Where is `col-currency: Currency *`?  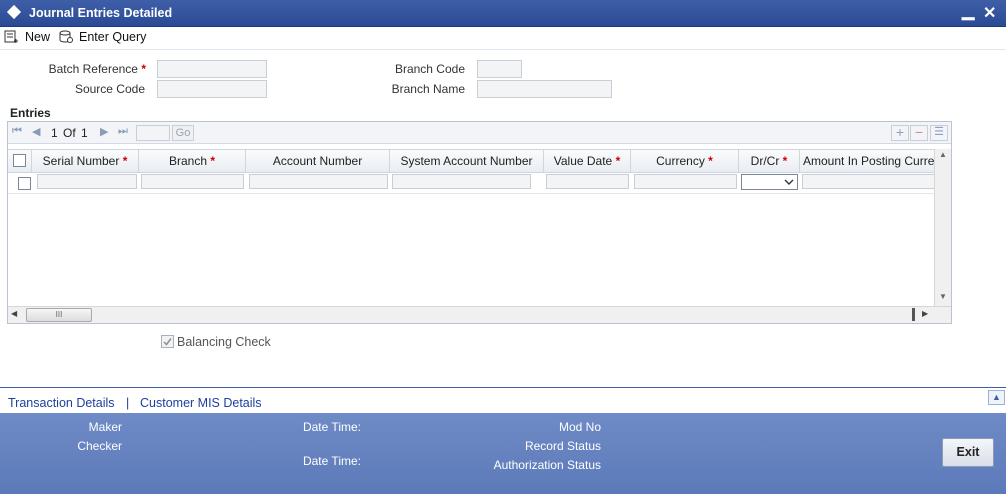
col-currency: Currency * is located at coordinates (685, 161).